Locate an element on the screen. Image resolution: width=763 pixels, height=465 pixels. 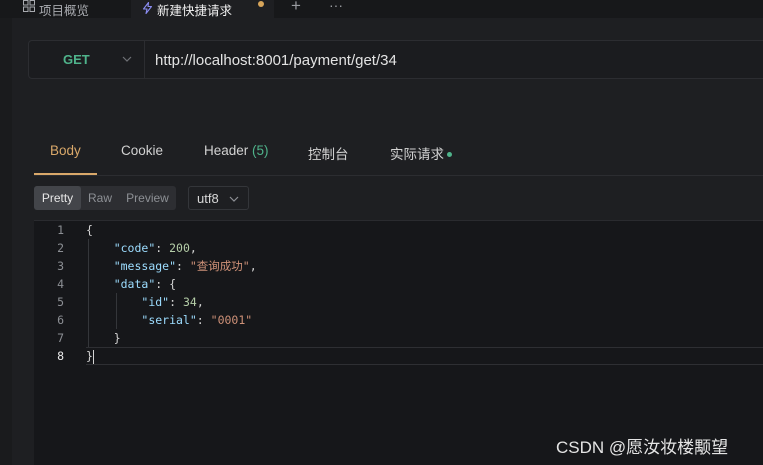
line-number: 2 is located at coordinates (60, 248).